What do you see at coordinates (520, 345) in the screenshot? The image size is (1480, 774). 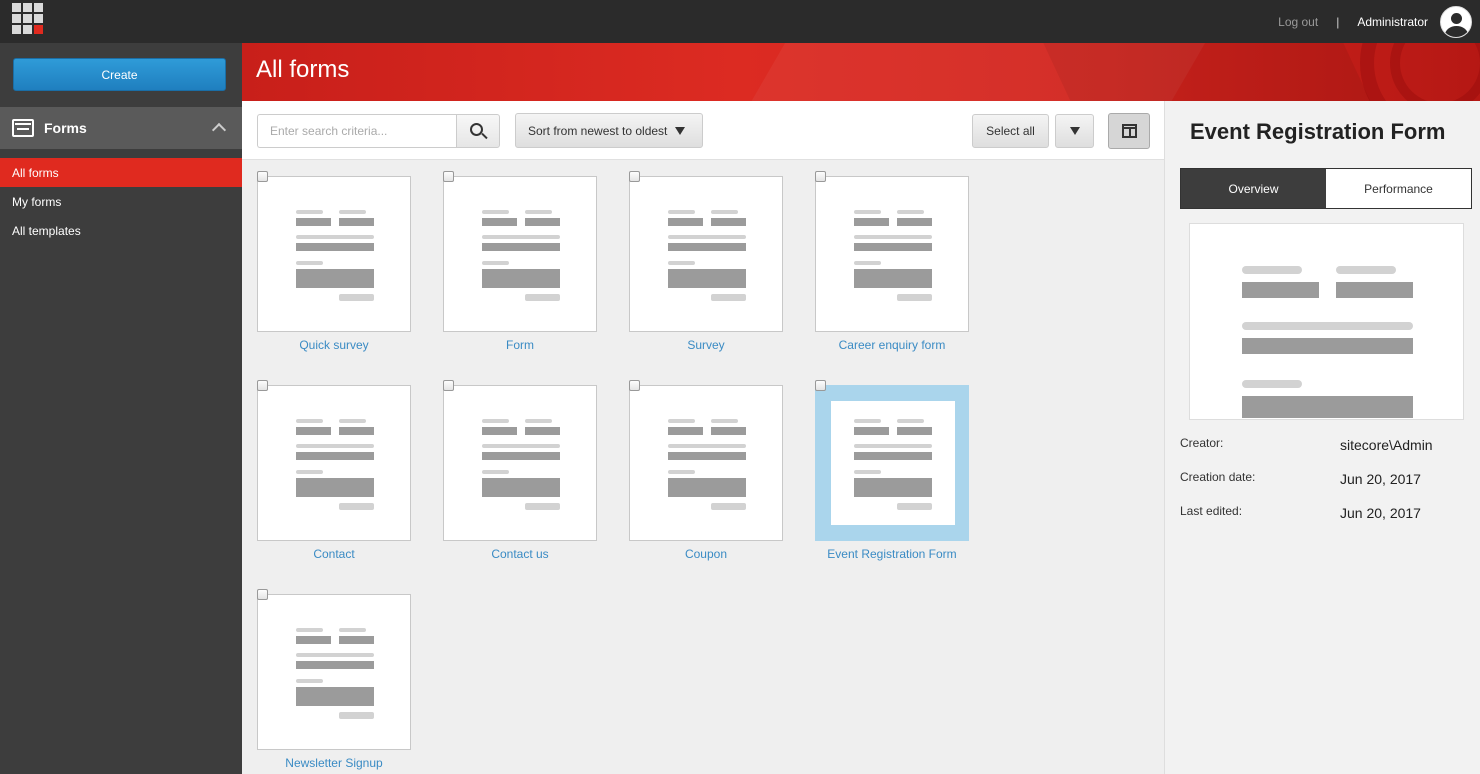 I see `form-name-link: Form` at bounding box center [520, 345].